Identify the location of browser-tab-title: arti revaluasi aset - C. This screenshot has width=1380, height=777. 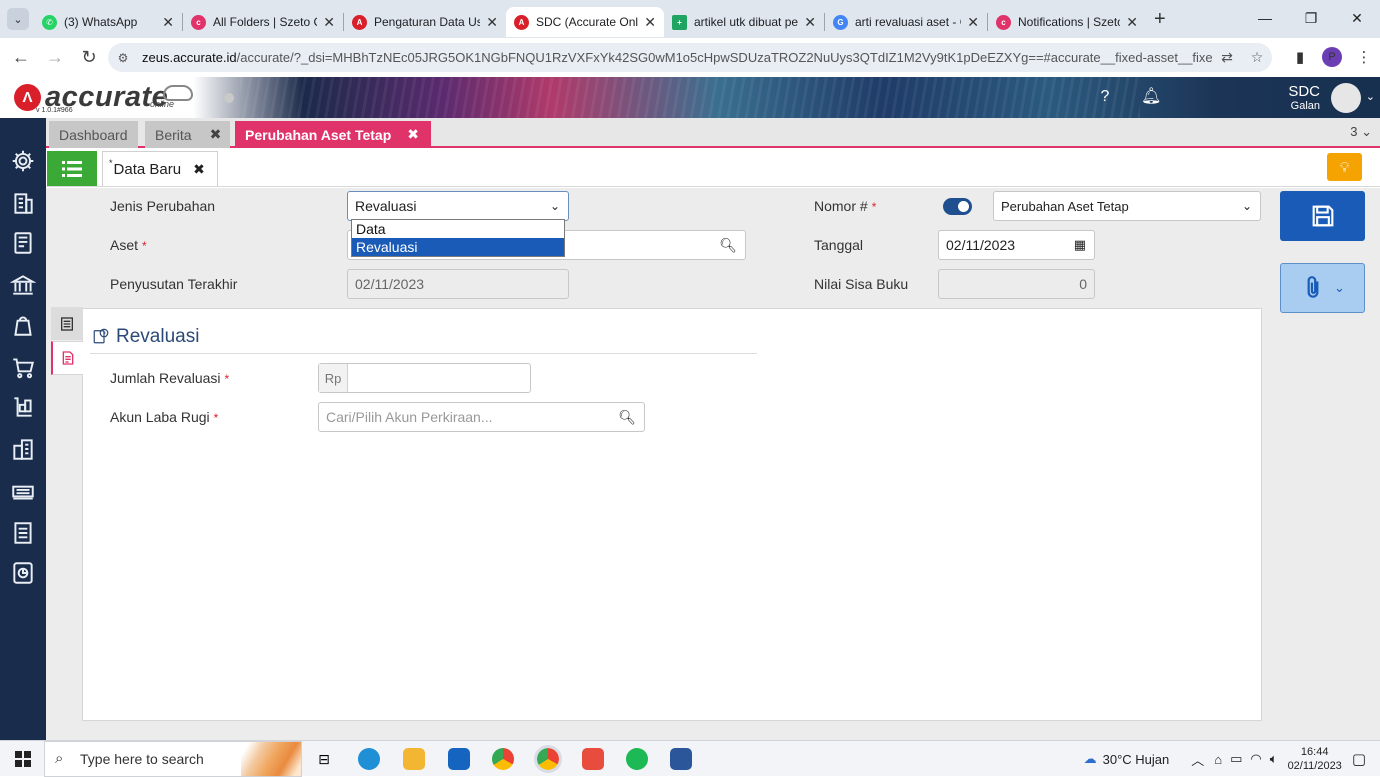
(908, 22).